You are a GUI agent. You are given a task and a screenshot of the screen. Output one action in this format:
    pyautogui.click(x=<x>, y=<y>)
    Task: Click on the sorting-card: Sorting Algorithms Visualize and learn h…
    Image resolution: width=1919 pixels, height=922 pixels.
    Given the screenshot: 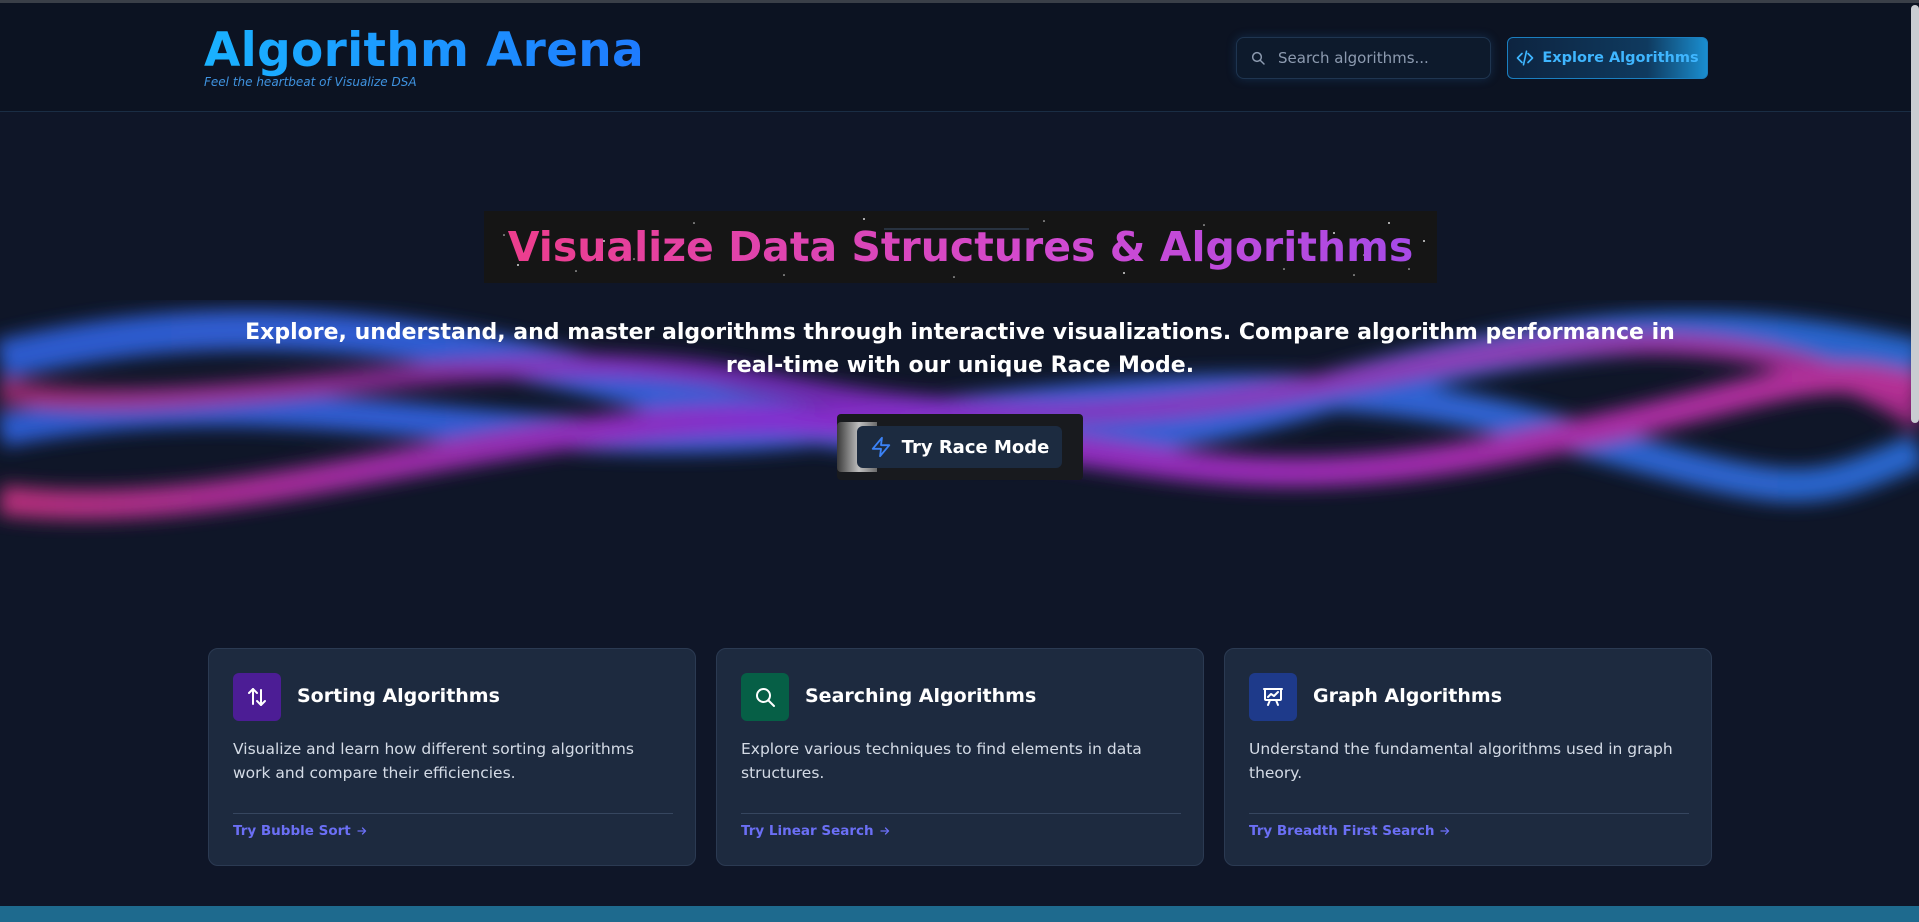 What is the action you would take?
    pyautogui.click(x=452, y=757)
    